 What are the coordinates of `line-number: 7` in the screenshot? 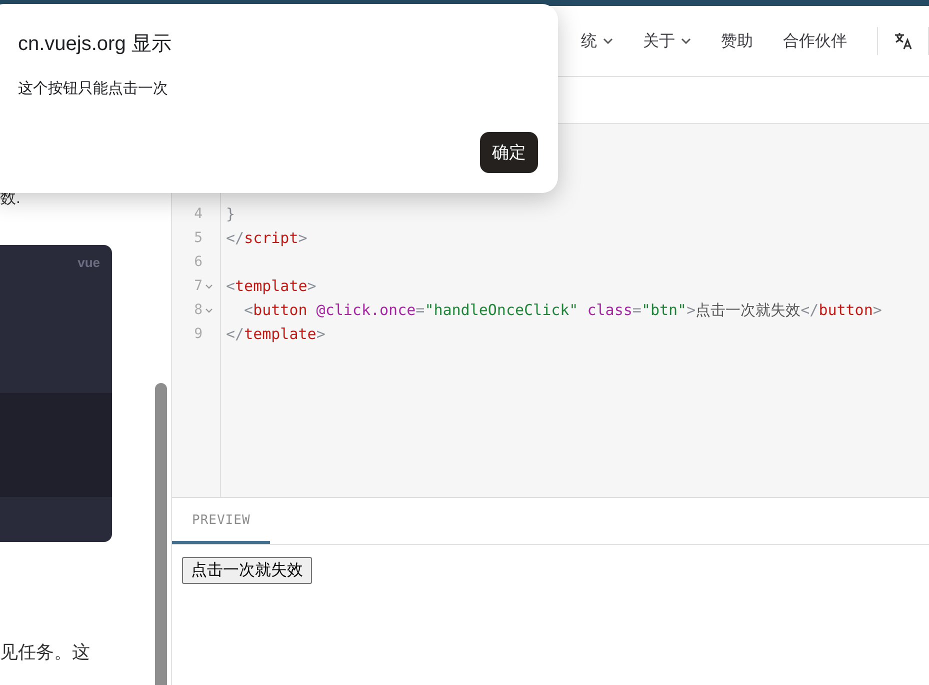 It's located at (198, 286).